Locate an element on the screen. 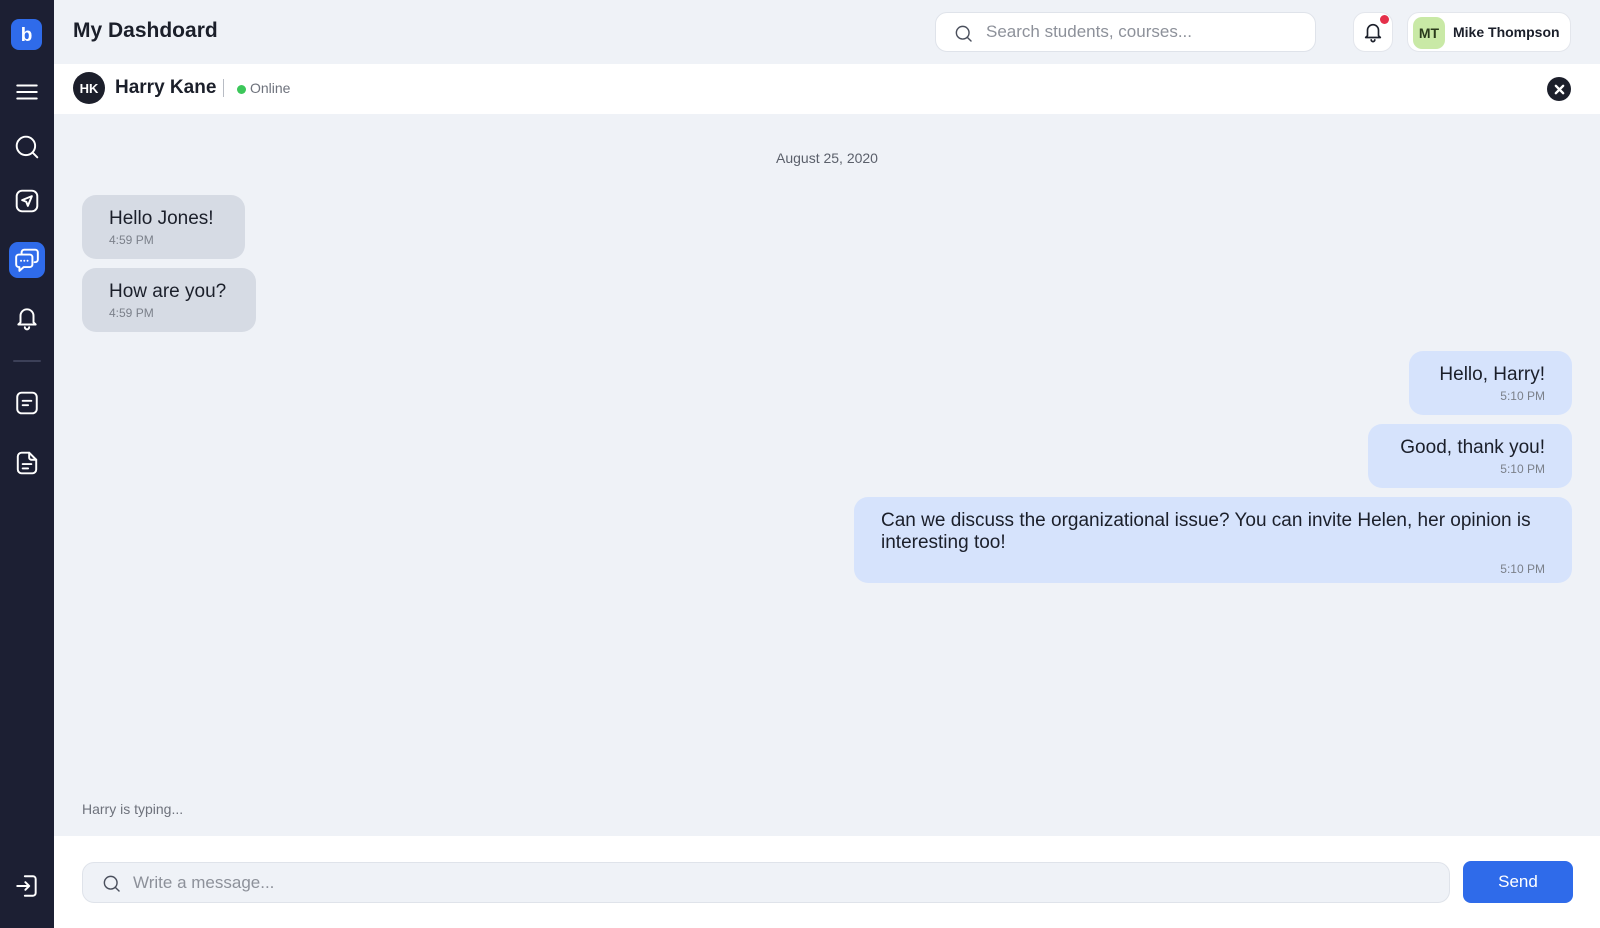  top-header: My Dashdoard MT Mike Thompson is located at coordinates (827, 32).